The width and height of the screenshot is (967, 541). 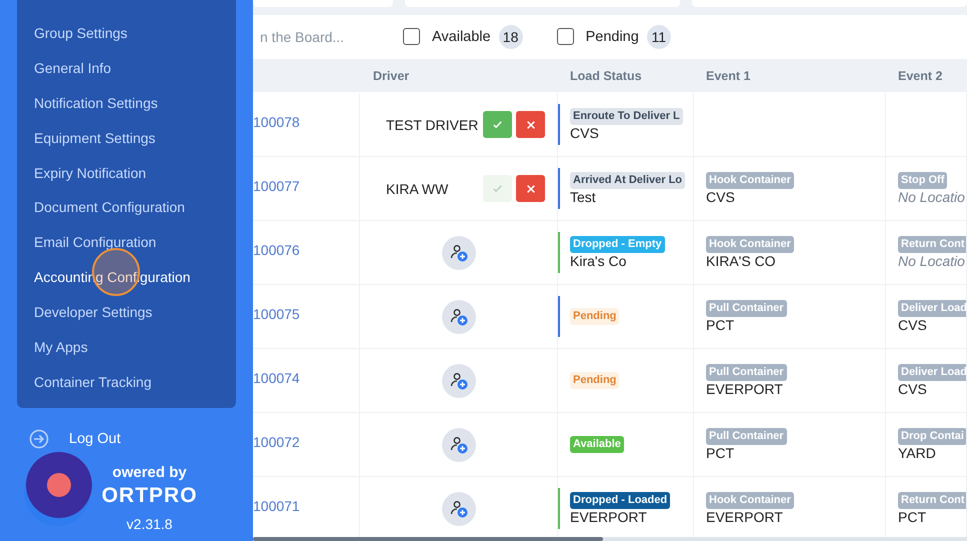 What do you see at coordinates (620, 500) in the screenshot?
I see `status-badge: Dropped - Loaded` at bounding box center [620, 500].